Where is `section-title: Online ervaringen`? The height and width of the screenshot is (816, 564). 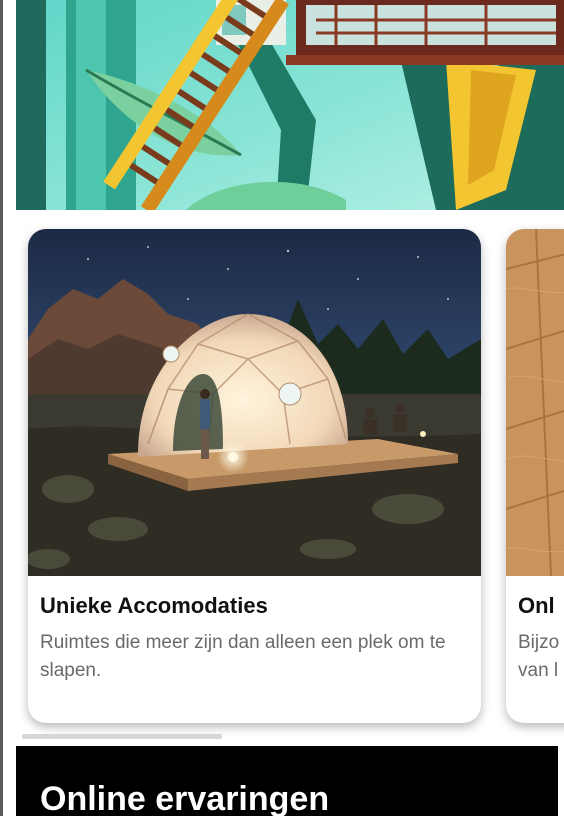
section-title: Online ervaringen is located at coordinates (185, 798).